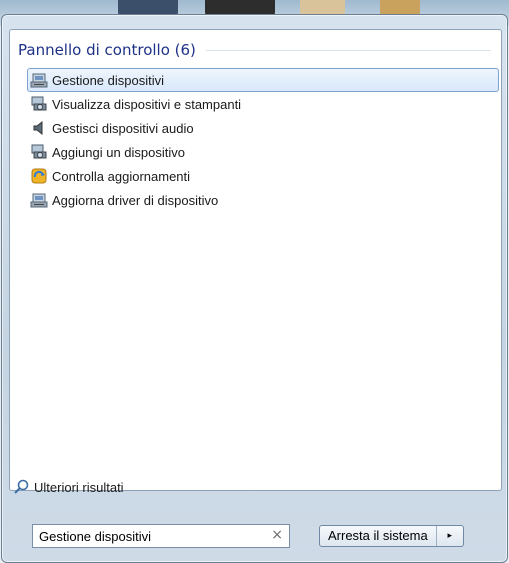 Image resolution: width=509 pixels, height=563 pixels. I want to click on more-results-link: Ulteriori risultati, so click(68, 487).